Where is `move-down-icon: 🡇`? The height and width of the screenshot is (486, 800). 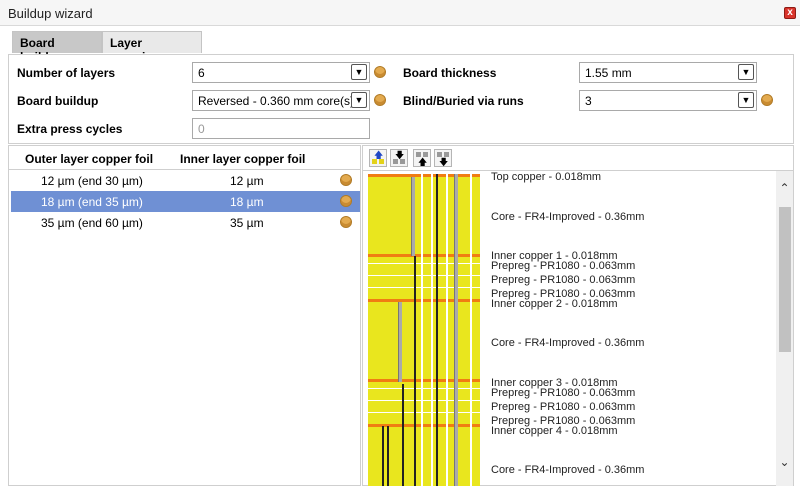
move-down-icon: 🡇 is located at coordinates (399, 158).